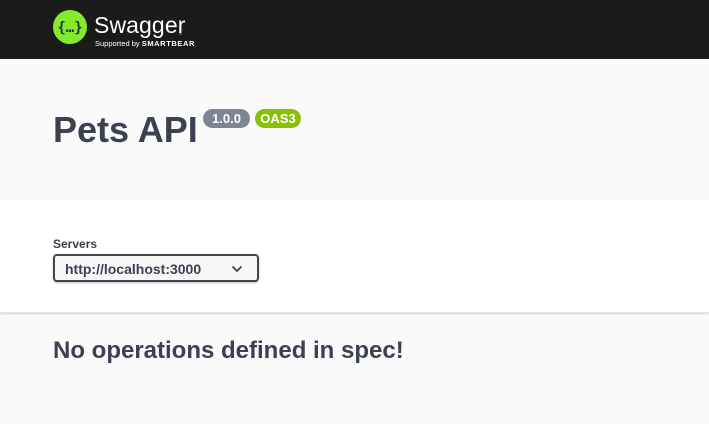 The image size is (709, 424). What do you see at coordinates (226, 118) in the screenshot?
I see `version-badge: 1.0.0` at bounding box center [226, 118].